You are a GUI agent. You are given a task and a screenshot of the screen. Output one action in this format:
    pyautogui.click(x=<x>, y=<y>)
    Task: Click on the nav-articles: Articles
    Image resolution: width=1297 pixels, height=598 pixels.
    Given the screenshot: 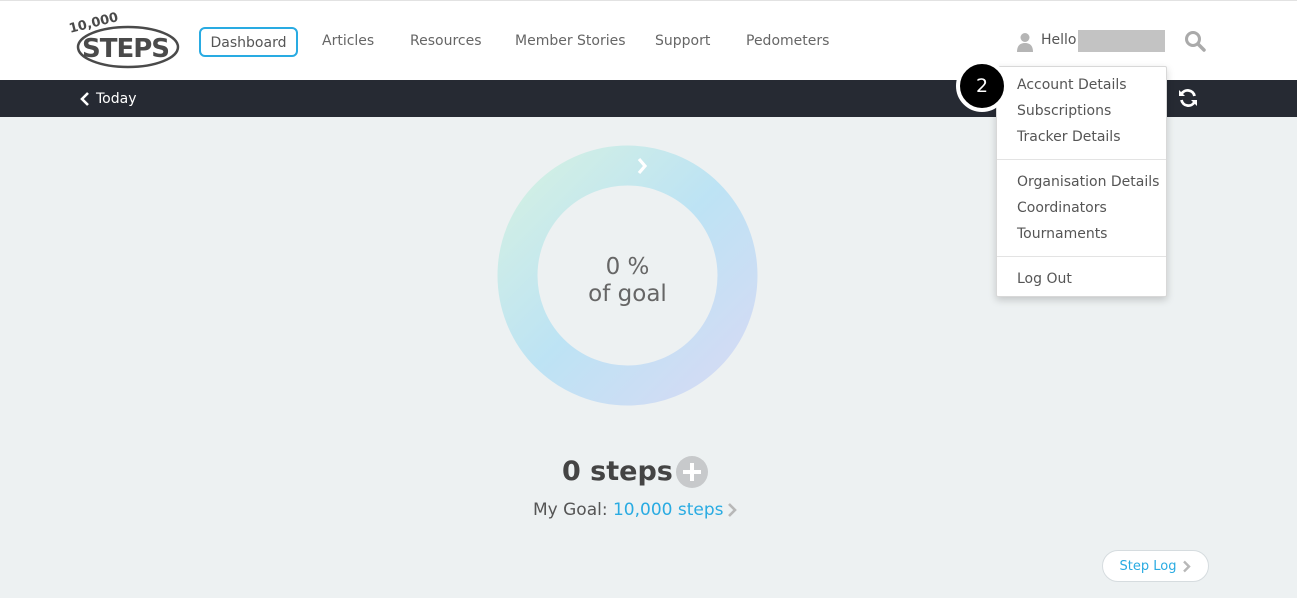 What is the action you would take?
    pyautogui.click(x=348, y=42)
    